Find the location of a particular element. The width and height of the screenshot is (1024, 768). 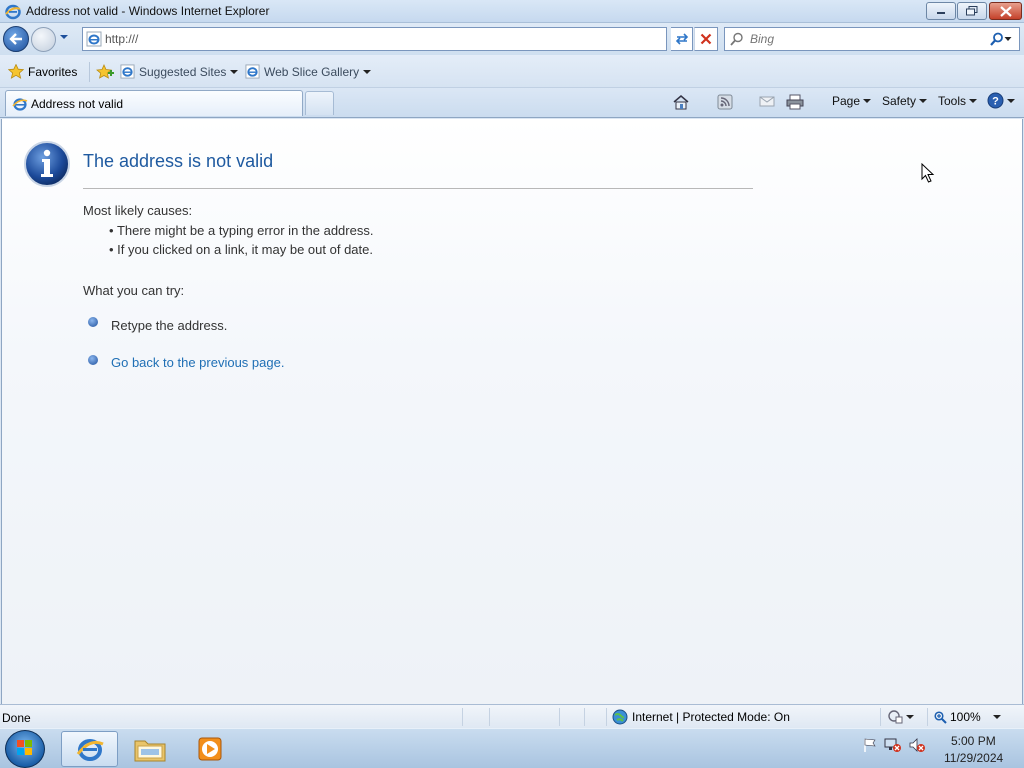

taskbar-media-player is located at coordinates (209, 749).